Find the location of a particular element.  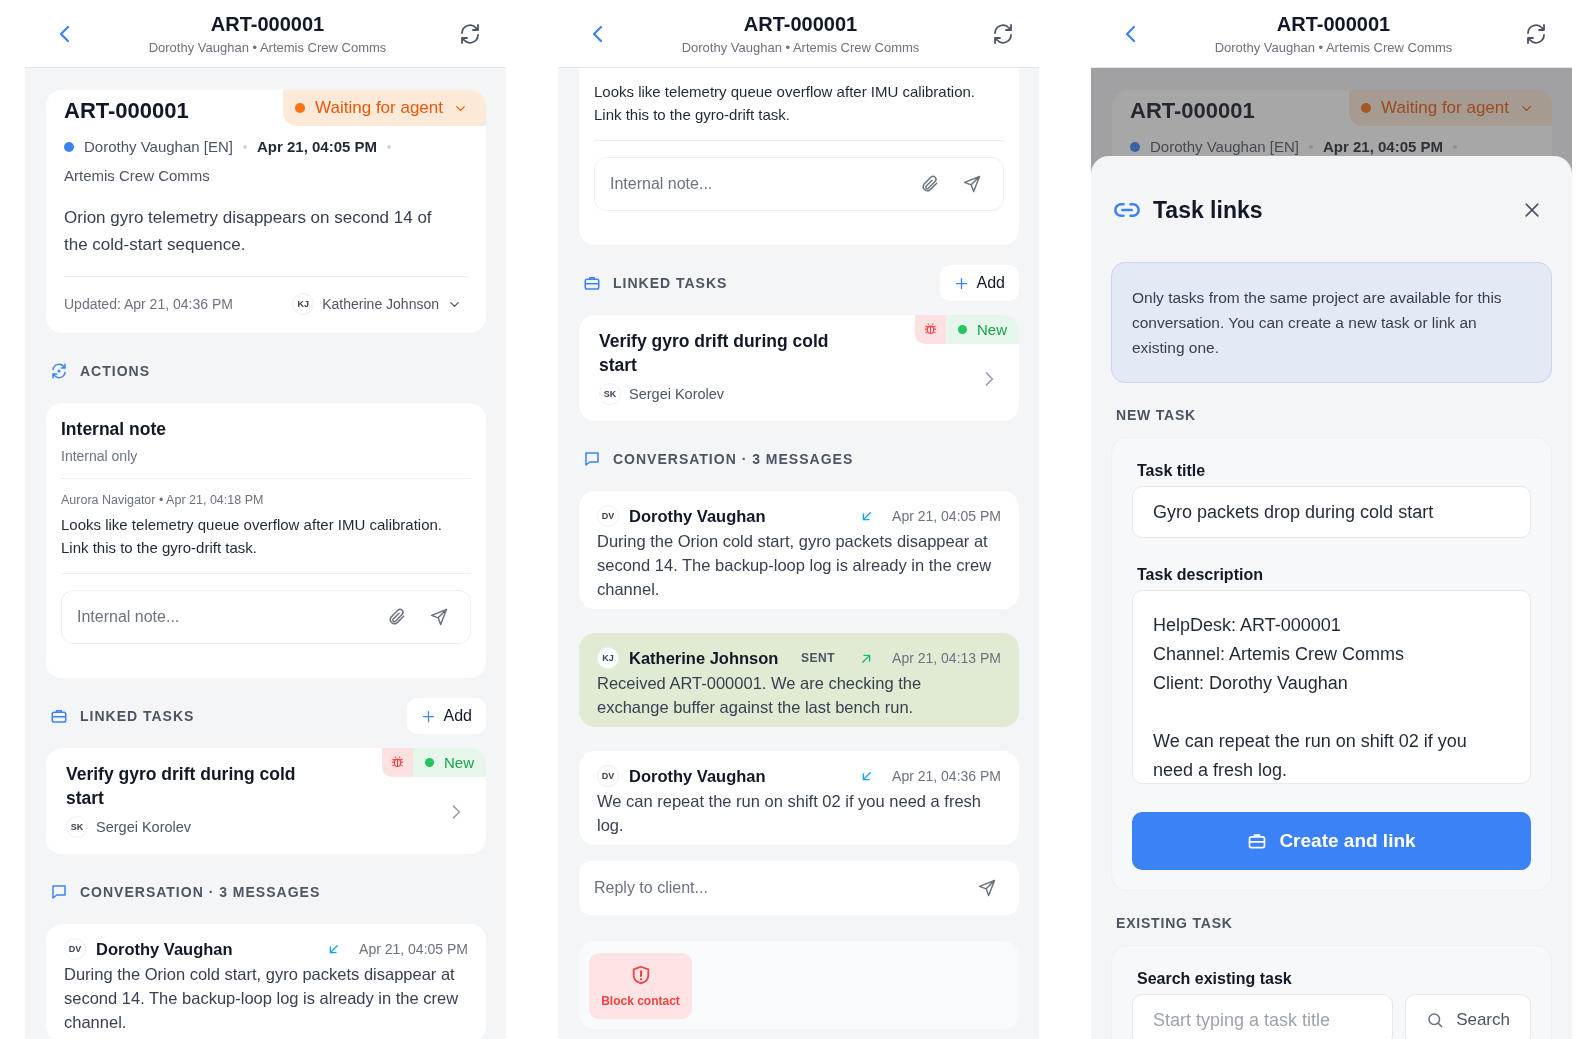

sent-label: SENT is located at coordinates (818, 658).